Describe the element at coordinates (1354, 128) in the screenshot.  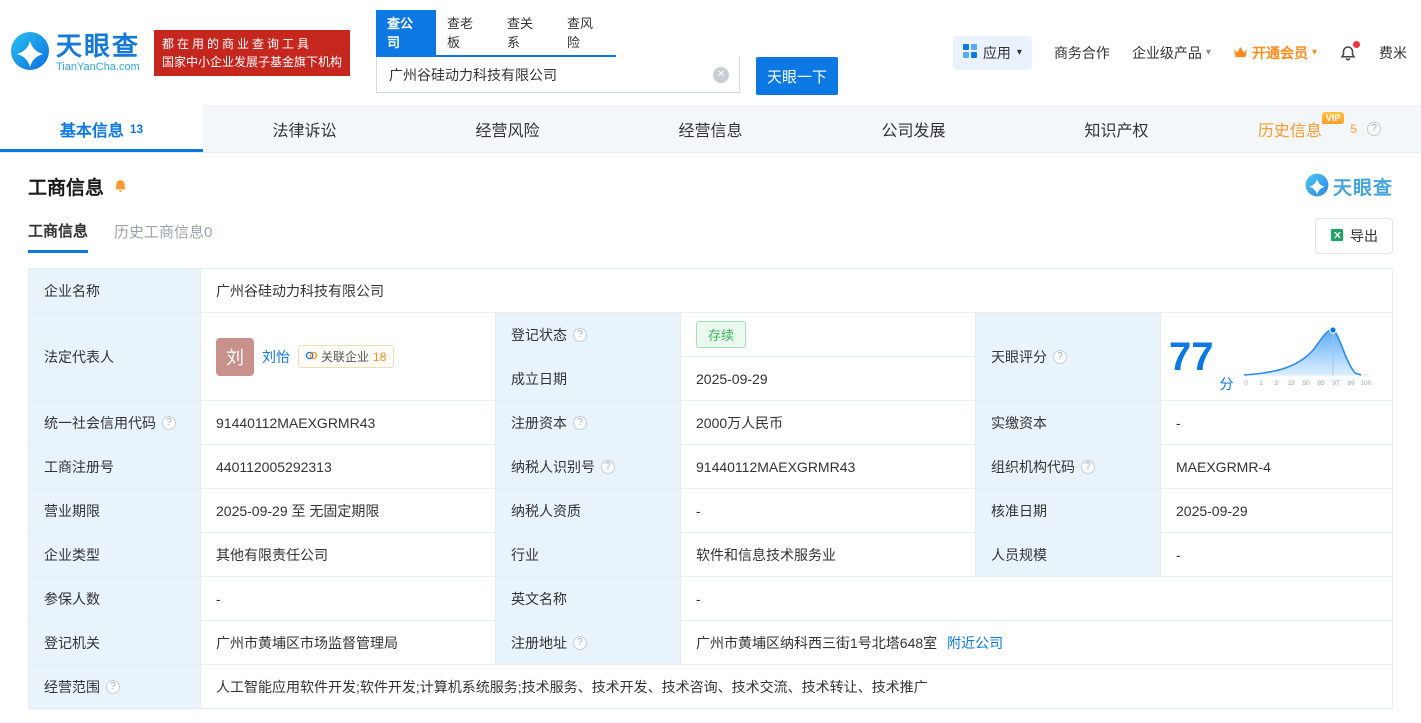
I see `tab-history-count: 5` at that location.